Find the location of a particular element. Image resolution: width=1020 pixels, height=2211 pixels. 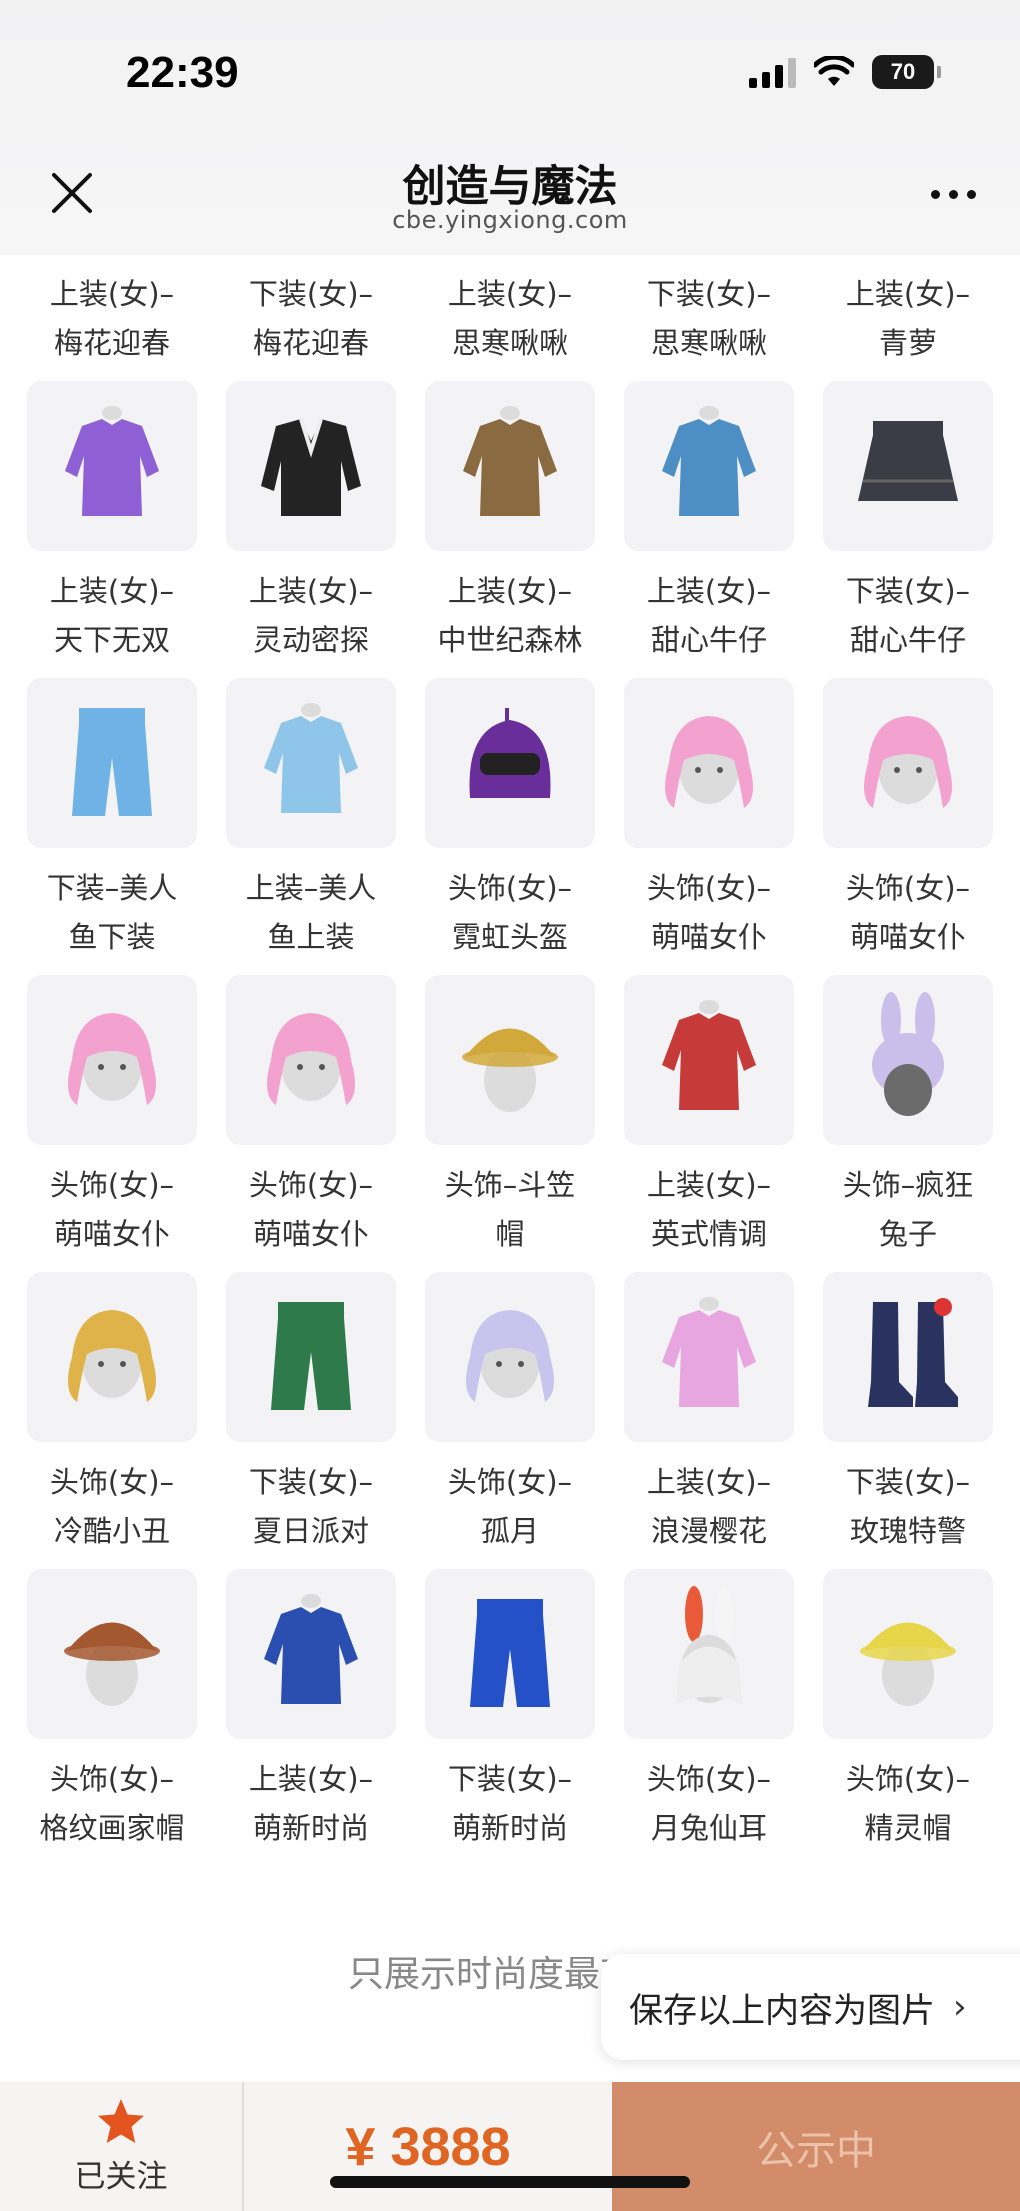

page-url: cbe.yingxiong.com is located at coordinates (510, 220).